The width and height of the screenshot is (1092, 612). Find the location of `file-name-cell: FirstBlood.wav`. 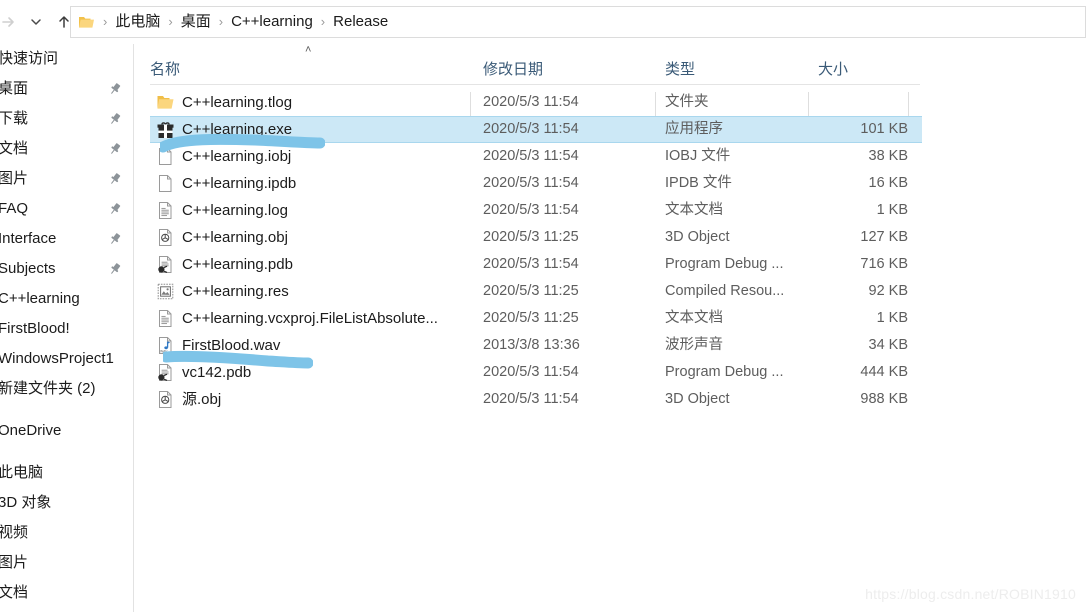

file-name-cell: FirstBlood.wav is located at coordinates (231, 345).